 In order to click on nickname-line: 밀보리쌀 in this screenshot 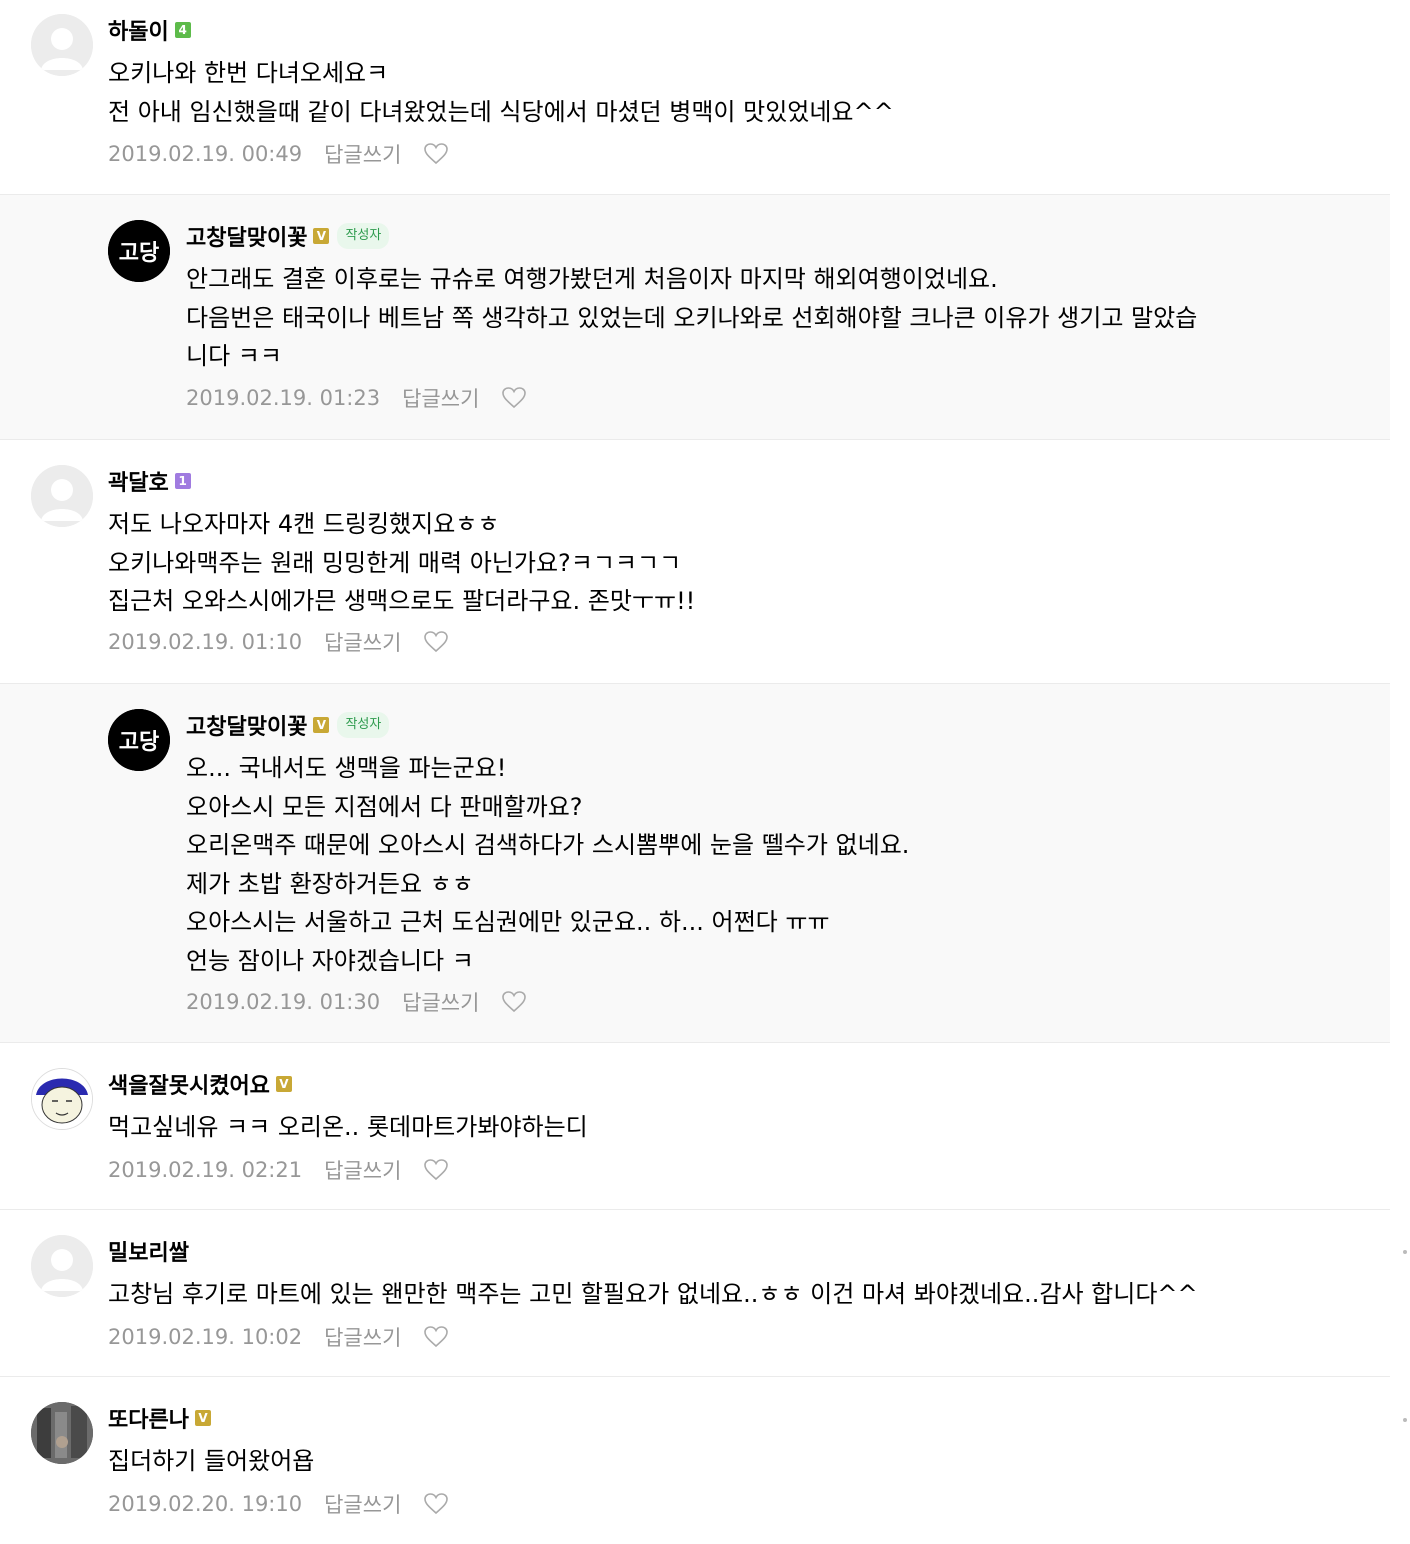, I will do `click(148, 1251)`.